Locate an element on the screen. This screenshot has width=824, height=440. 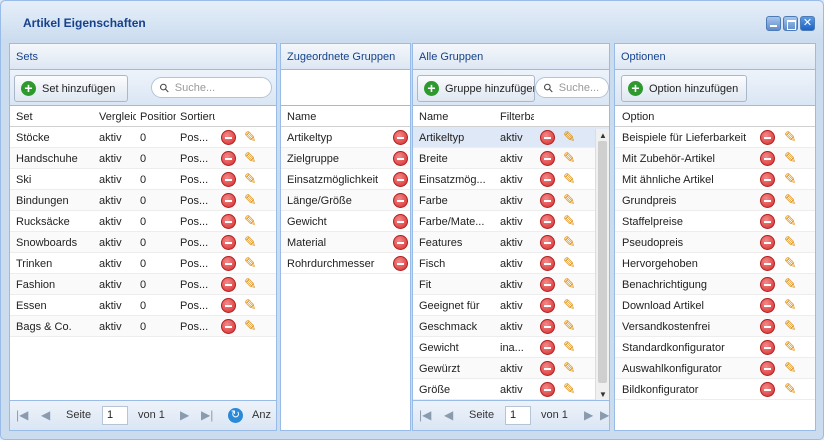
table-row: Material is located at coordinates (345, 242).